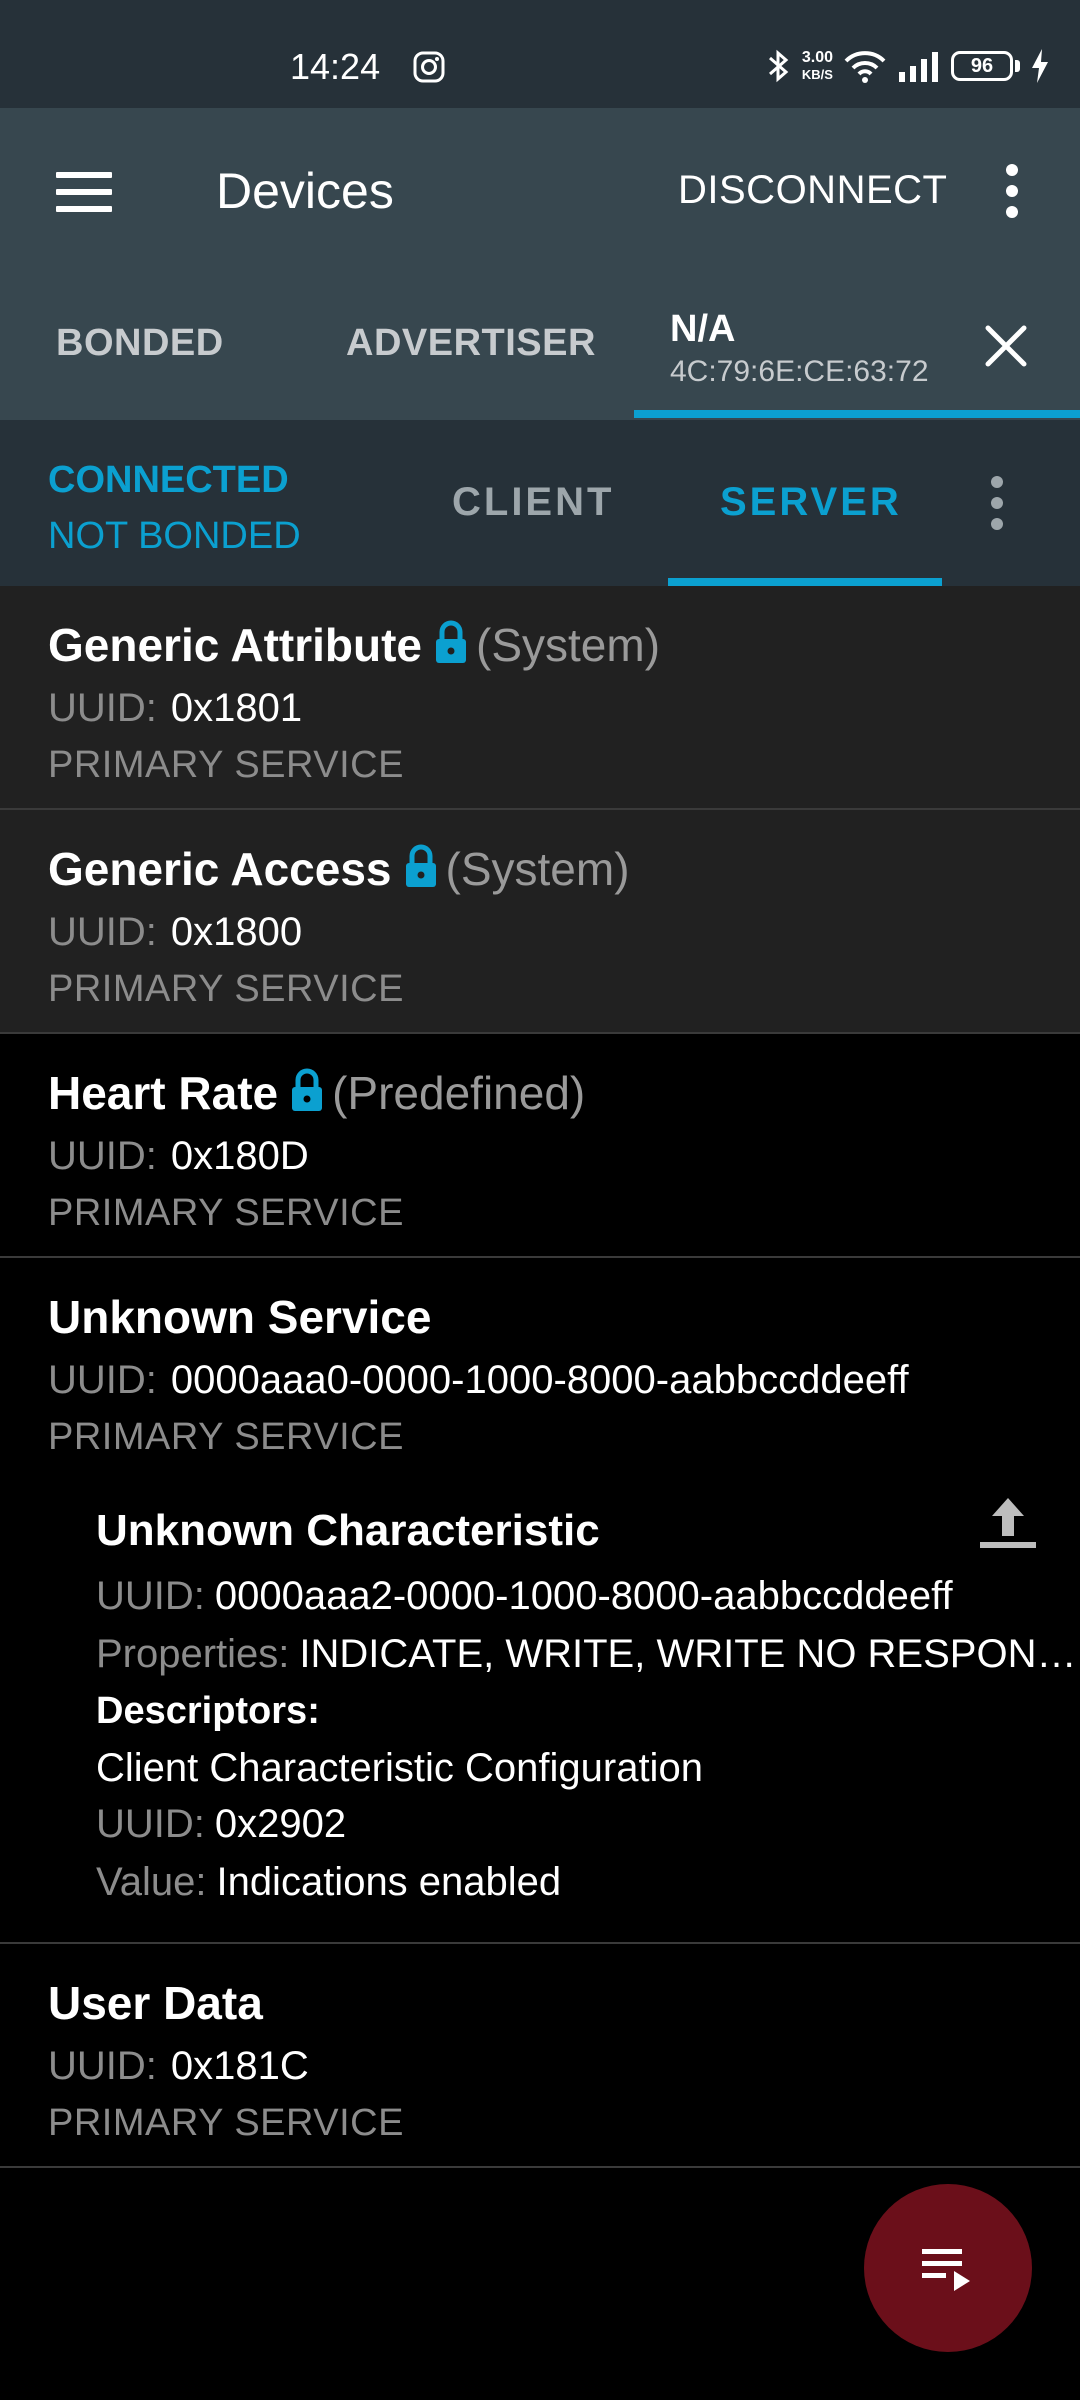 The width and height of the screenshot is (1080, 2400). I want to click on service-name: Generic Attribute, so click(235, 645).